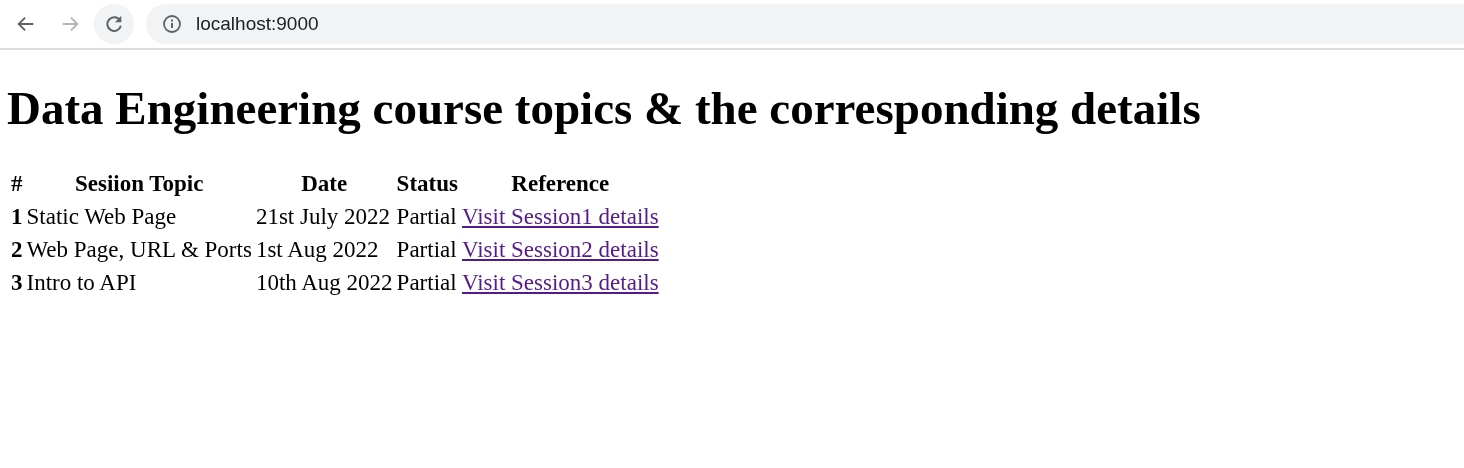 The image size is (1464, 468). Describe the element at coordinates (17, 217) in the screenshot. I see `row-number: 1` at that location.